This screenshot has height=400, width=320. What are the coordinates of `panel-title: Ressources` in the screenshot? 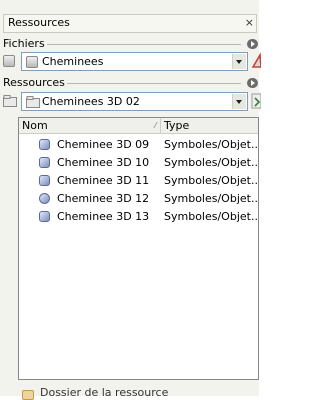 It's located at (39, 22).